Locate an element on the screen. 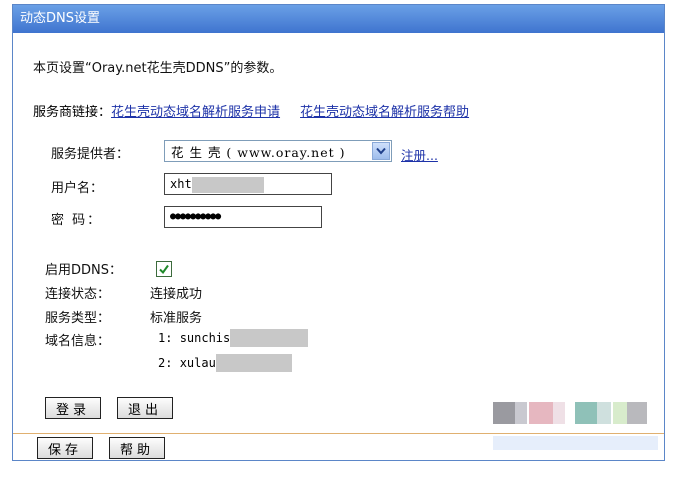 This screenshot has width=686, height=478. domain-item: 1: sunchis is located at coordinates (233, 338).